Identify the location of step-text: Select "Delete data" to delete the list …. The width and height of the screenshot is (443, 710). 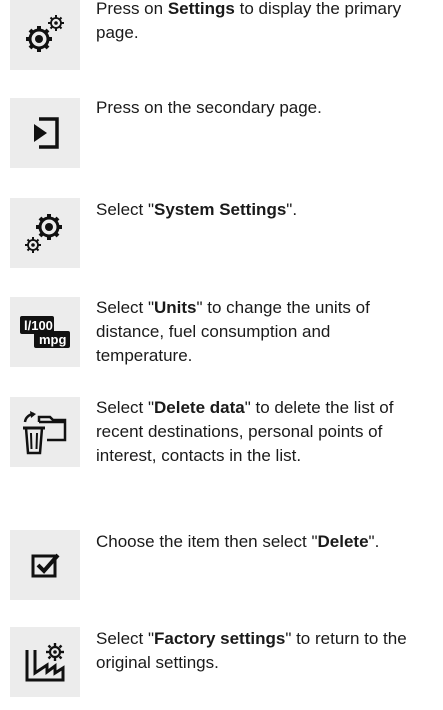
(268, 432).